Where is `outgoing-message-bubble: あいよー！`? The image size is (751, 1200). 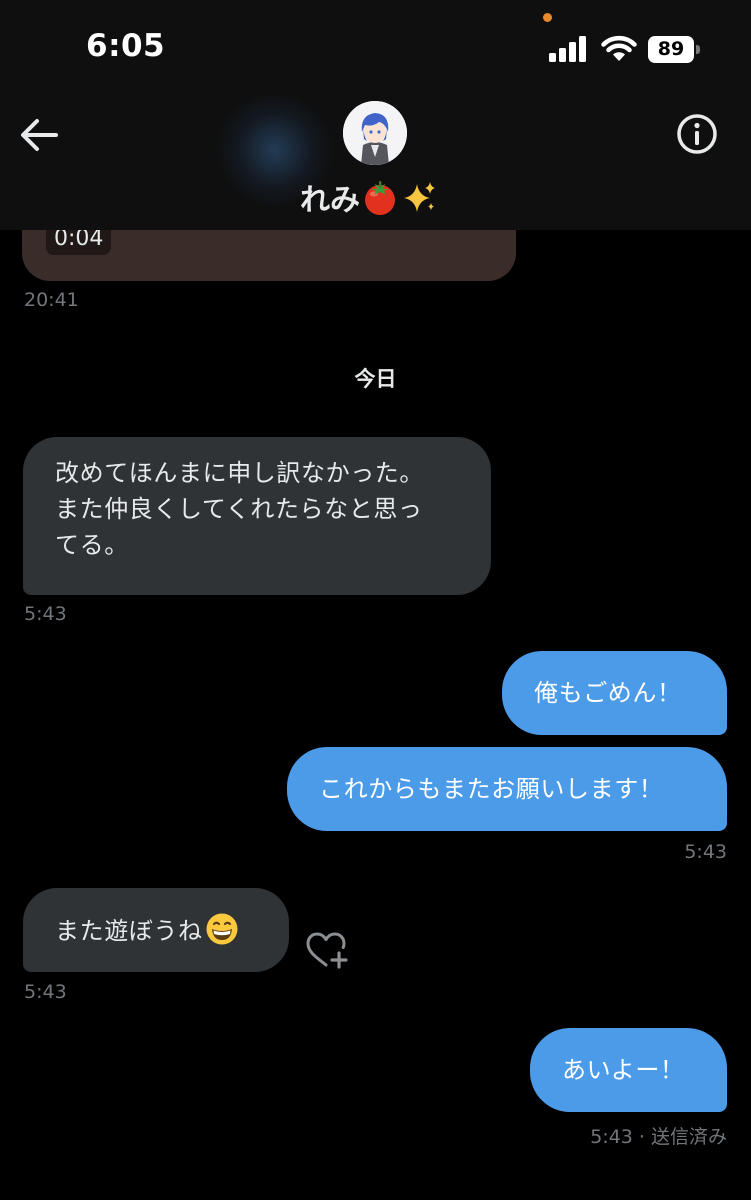
outgoing-message-bubble: あいよー！ is located at coordinates (628, 1070).